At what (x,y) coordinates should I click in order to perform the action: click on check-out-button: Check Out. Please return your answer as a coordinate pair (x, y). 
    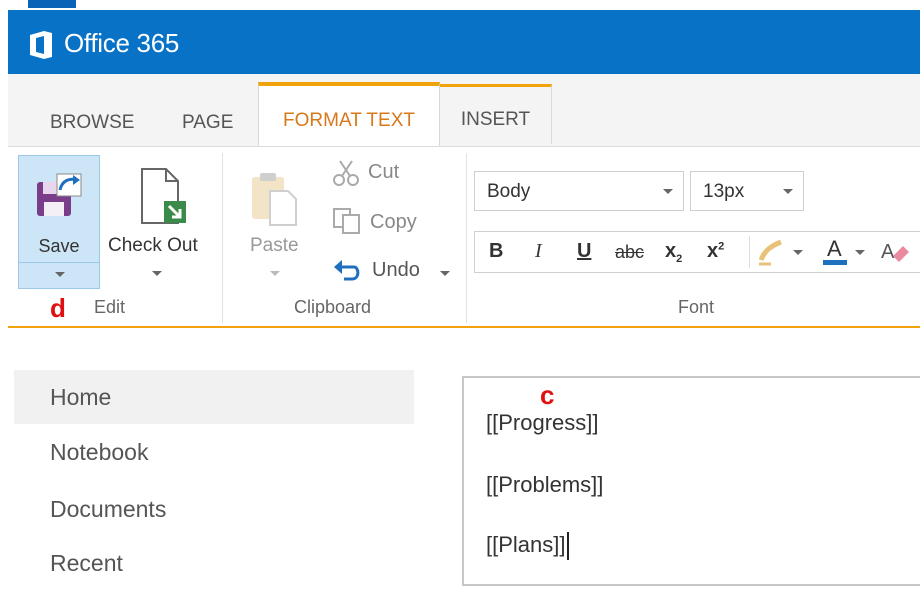
    Looking at the image, I should click on (161, 222).